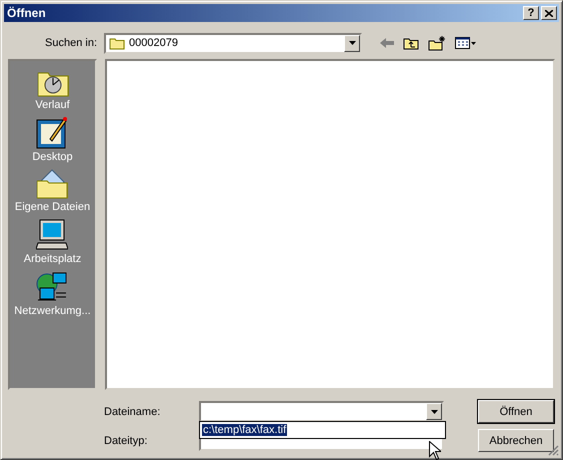 The width and height of the screenshot is (563, 460). What do you see at coordinates (53, 259) in the screenshot?
I see `places-item: Arbeitsplatz` at bounding box center [53, 259].